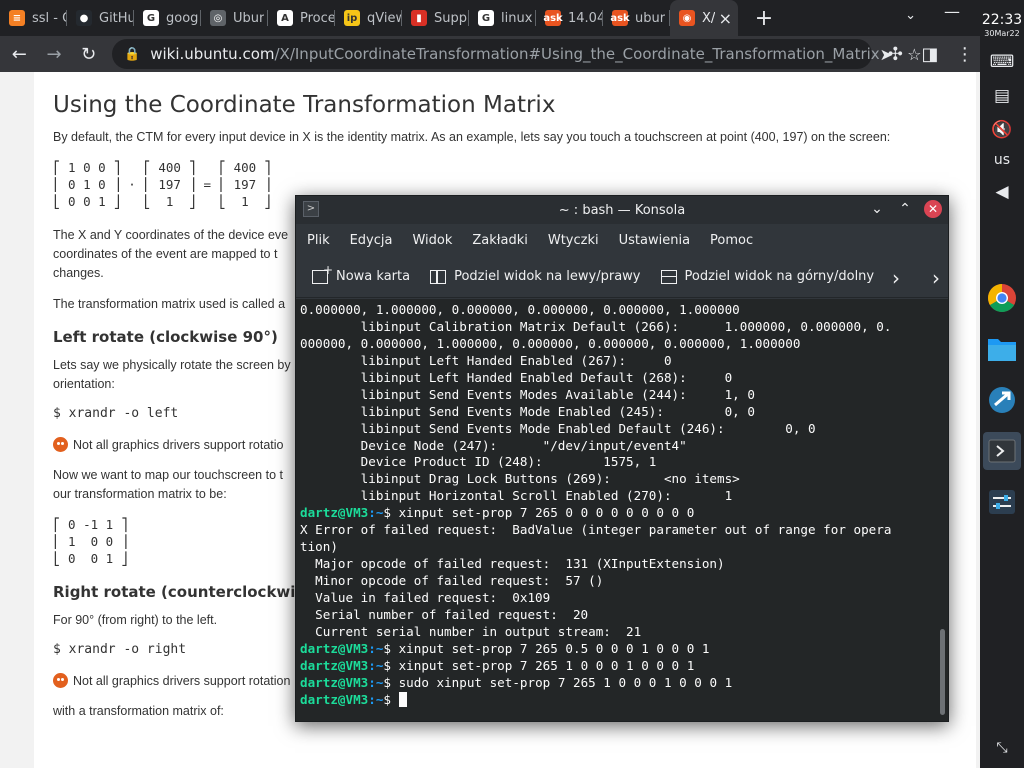 This screenshot has width=1024, height=768. I want to click on terminal-scrollbar, so click(942, 672).